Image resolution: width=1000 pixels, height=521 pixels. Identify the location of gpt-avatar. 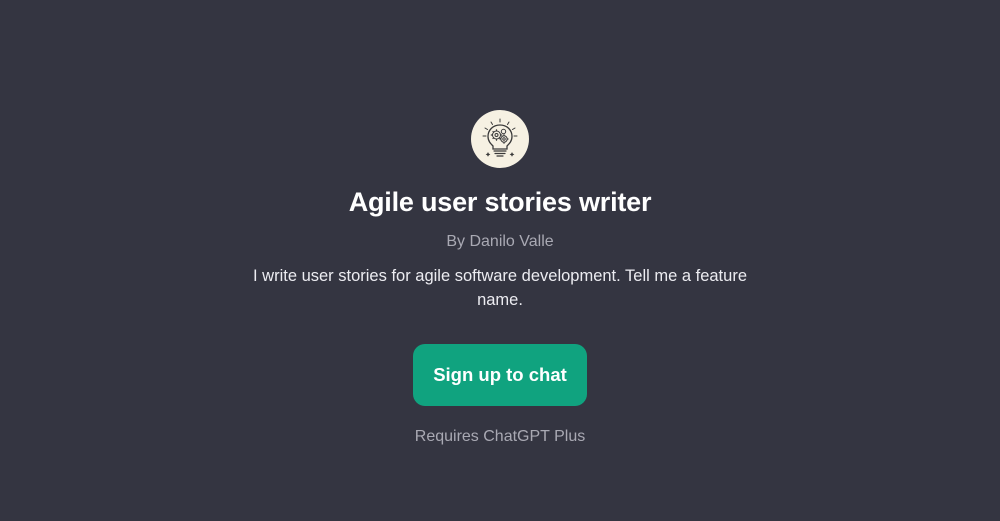
(500, 139).